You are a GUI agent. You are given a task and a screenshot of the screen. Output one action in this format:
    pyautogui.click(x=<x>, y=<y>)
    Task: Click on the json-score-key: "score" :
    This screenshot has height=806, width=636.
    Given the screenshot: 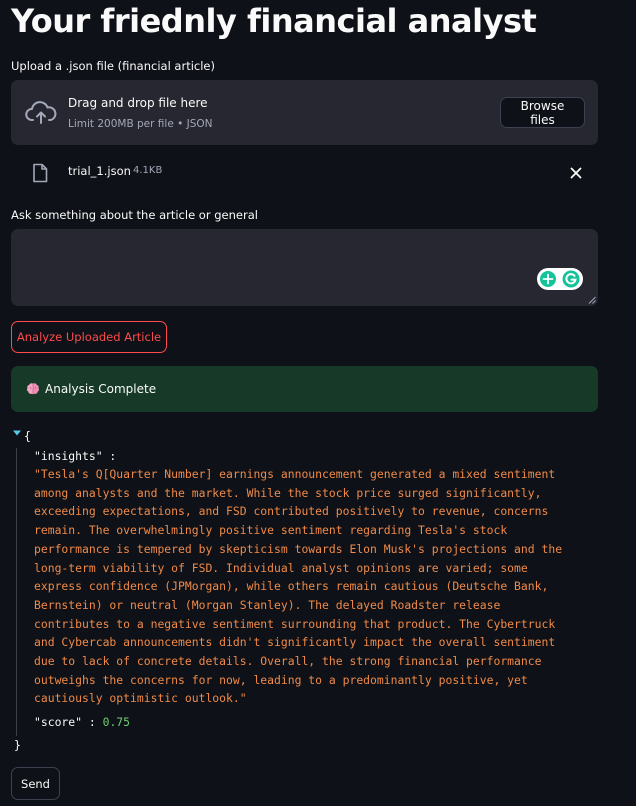 What is the action you would take?
    pyautogui.click(x=65, y=722)
    